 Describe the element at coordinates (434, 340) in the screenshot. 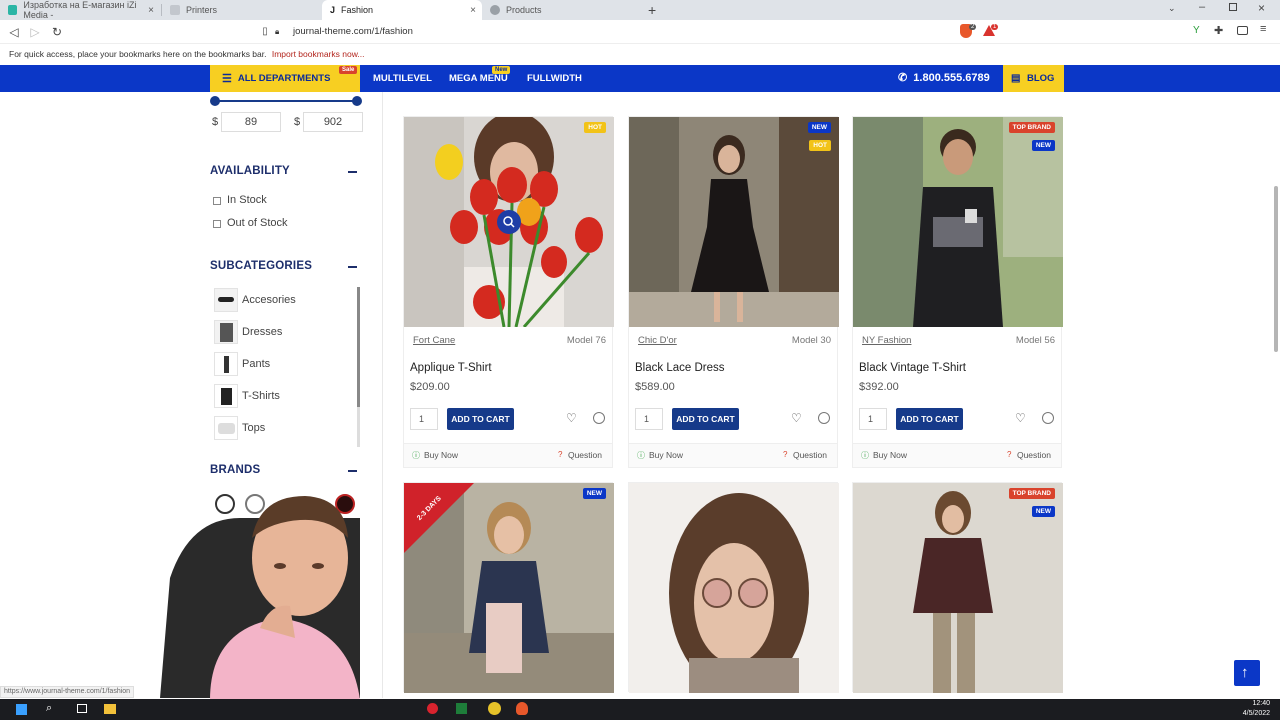

I see `product-brand-link: Fort Cane` at that location.